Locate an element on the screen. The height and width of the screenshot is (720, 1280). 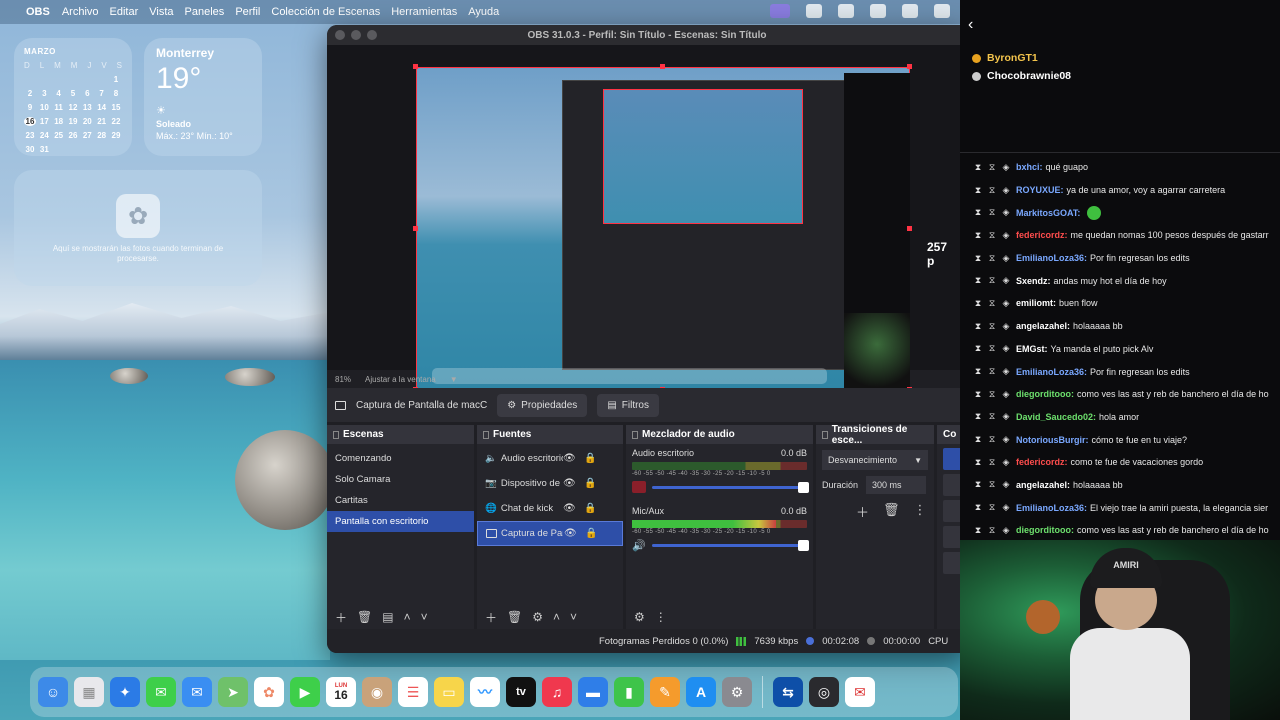
messages-icon: ✉ is located at coordinates (161, 692).